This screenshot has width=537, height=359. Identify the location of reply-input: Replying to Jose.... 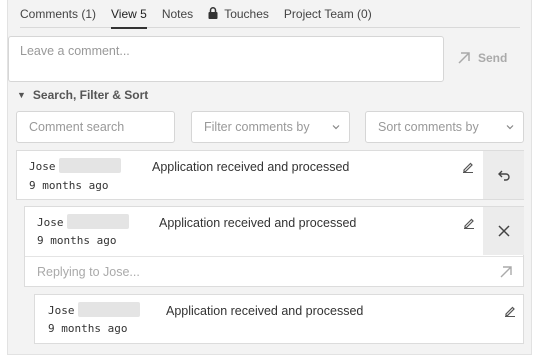
(88, 272).